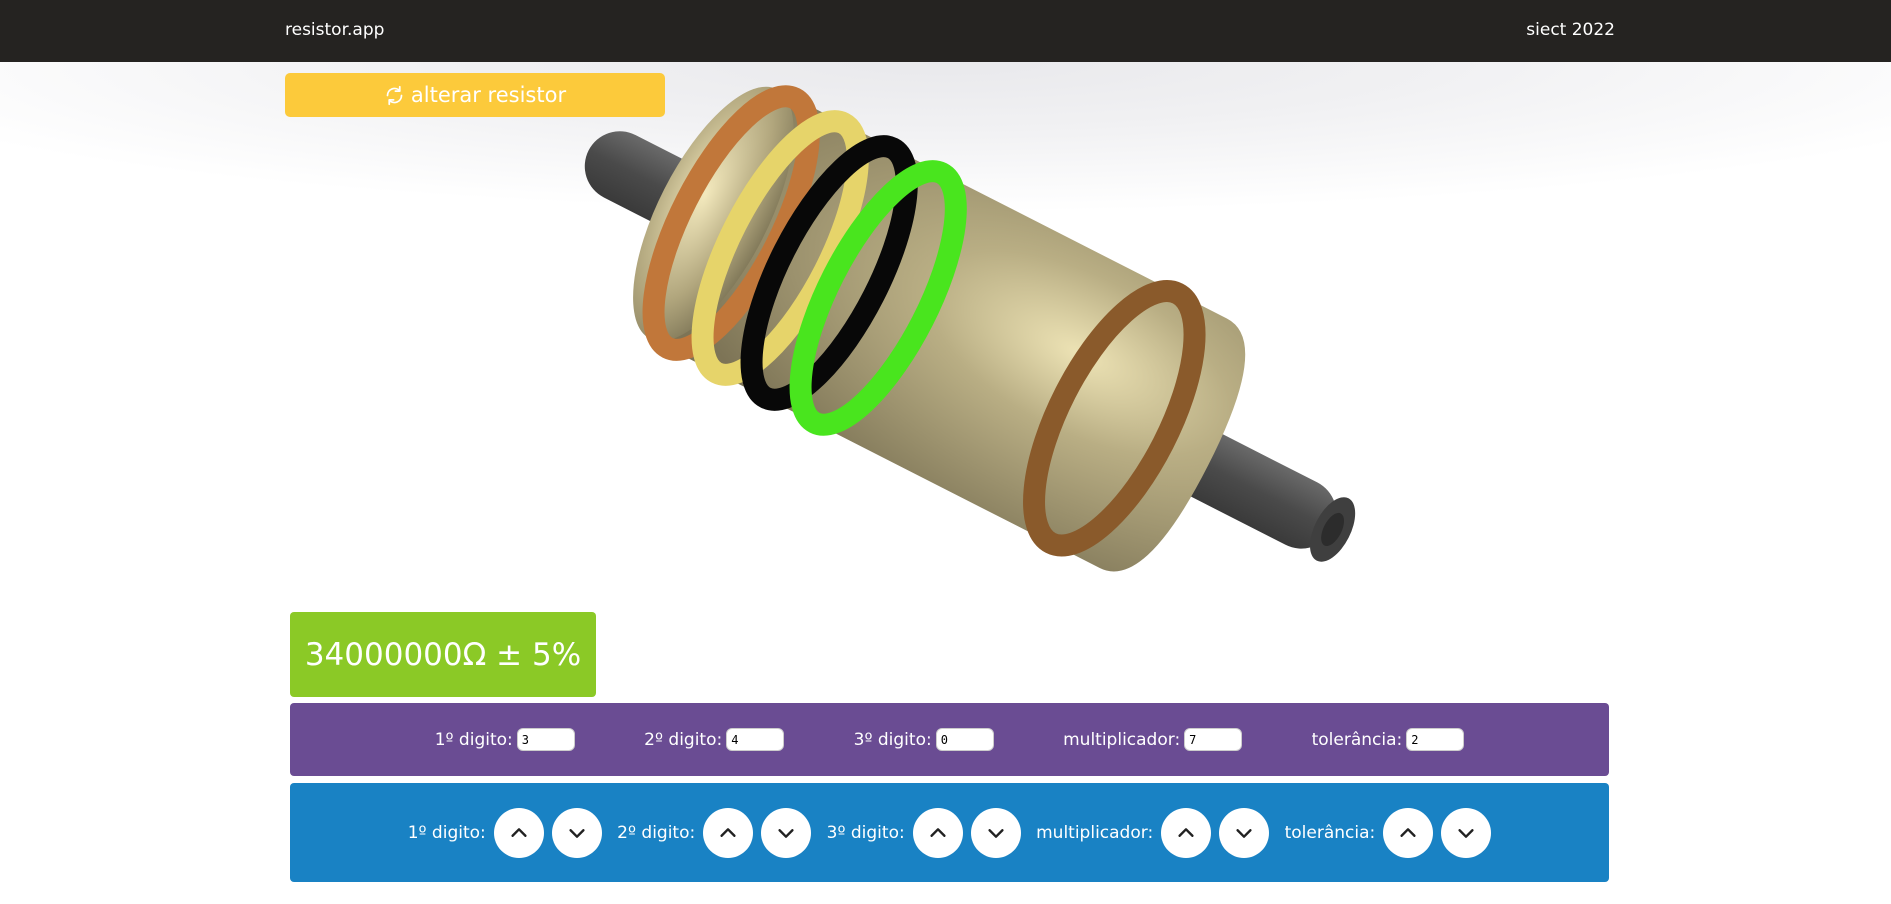  I want to click on tolerance-stepper: tolerância:, so click(1388, 832).